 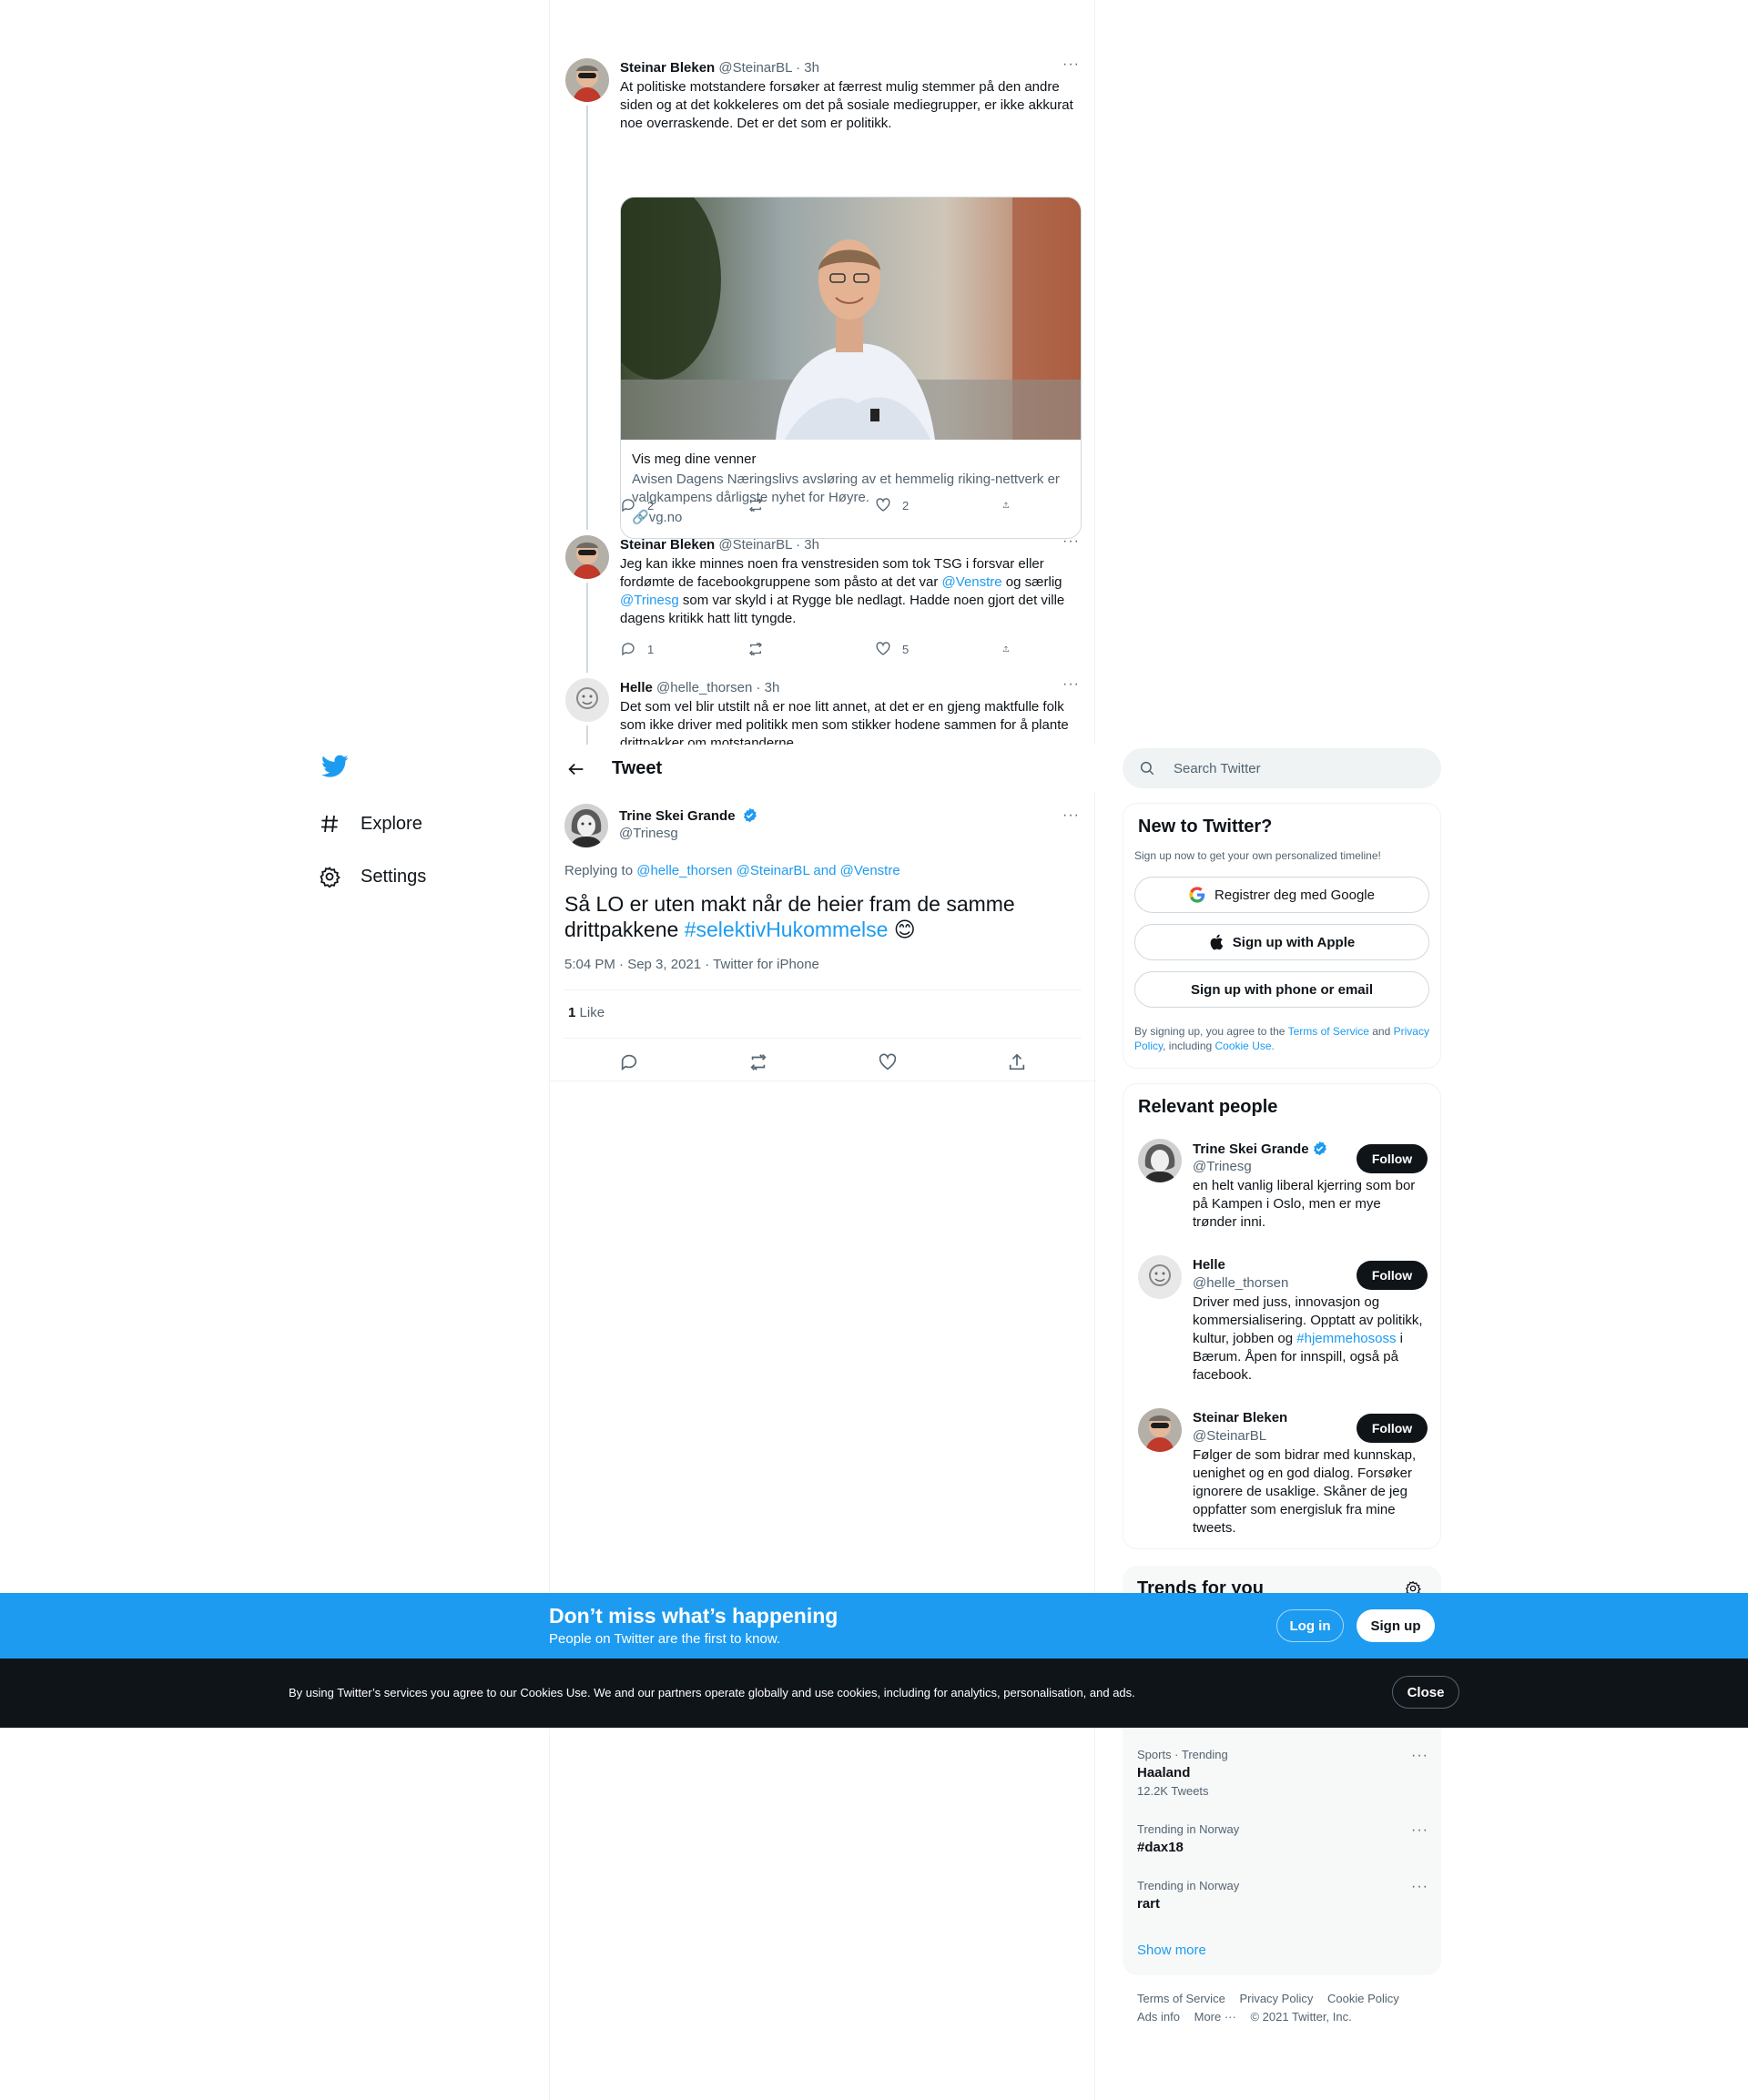 What do you see at coordinates (656, 505) in the screenshot?
I see `reply-button: 2` at bounding box center [656, 505].